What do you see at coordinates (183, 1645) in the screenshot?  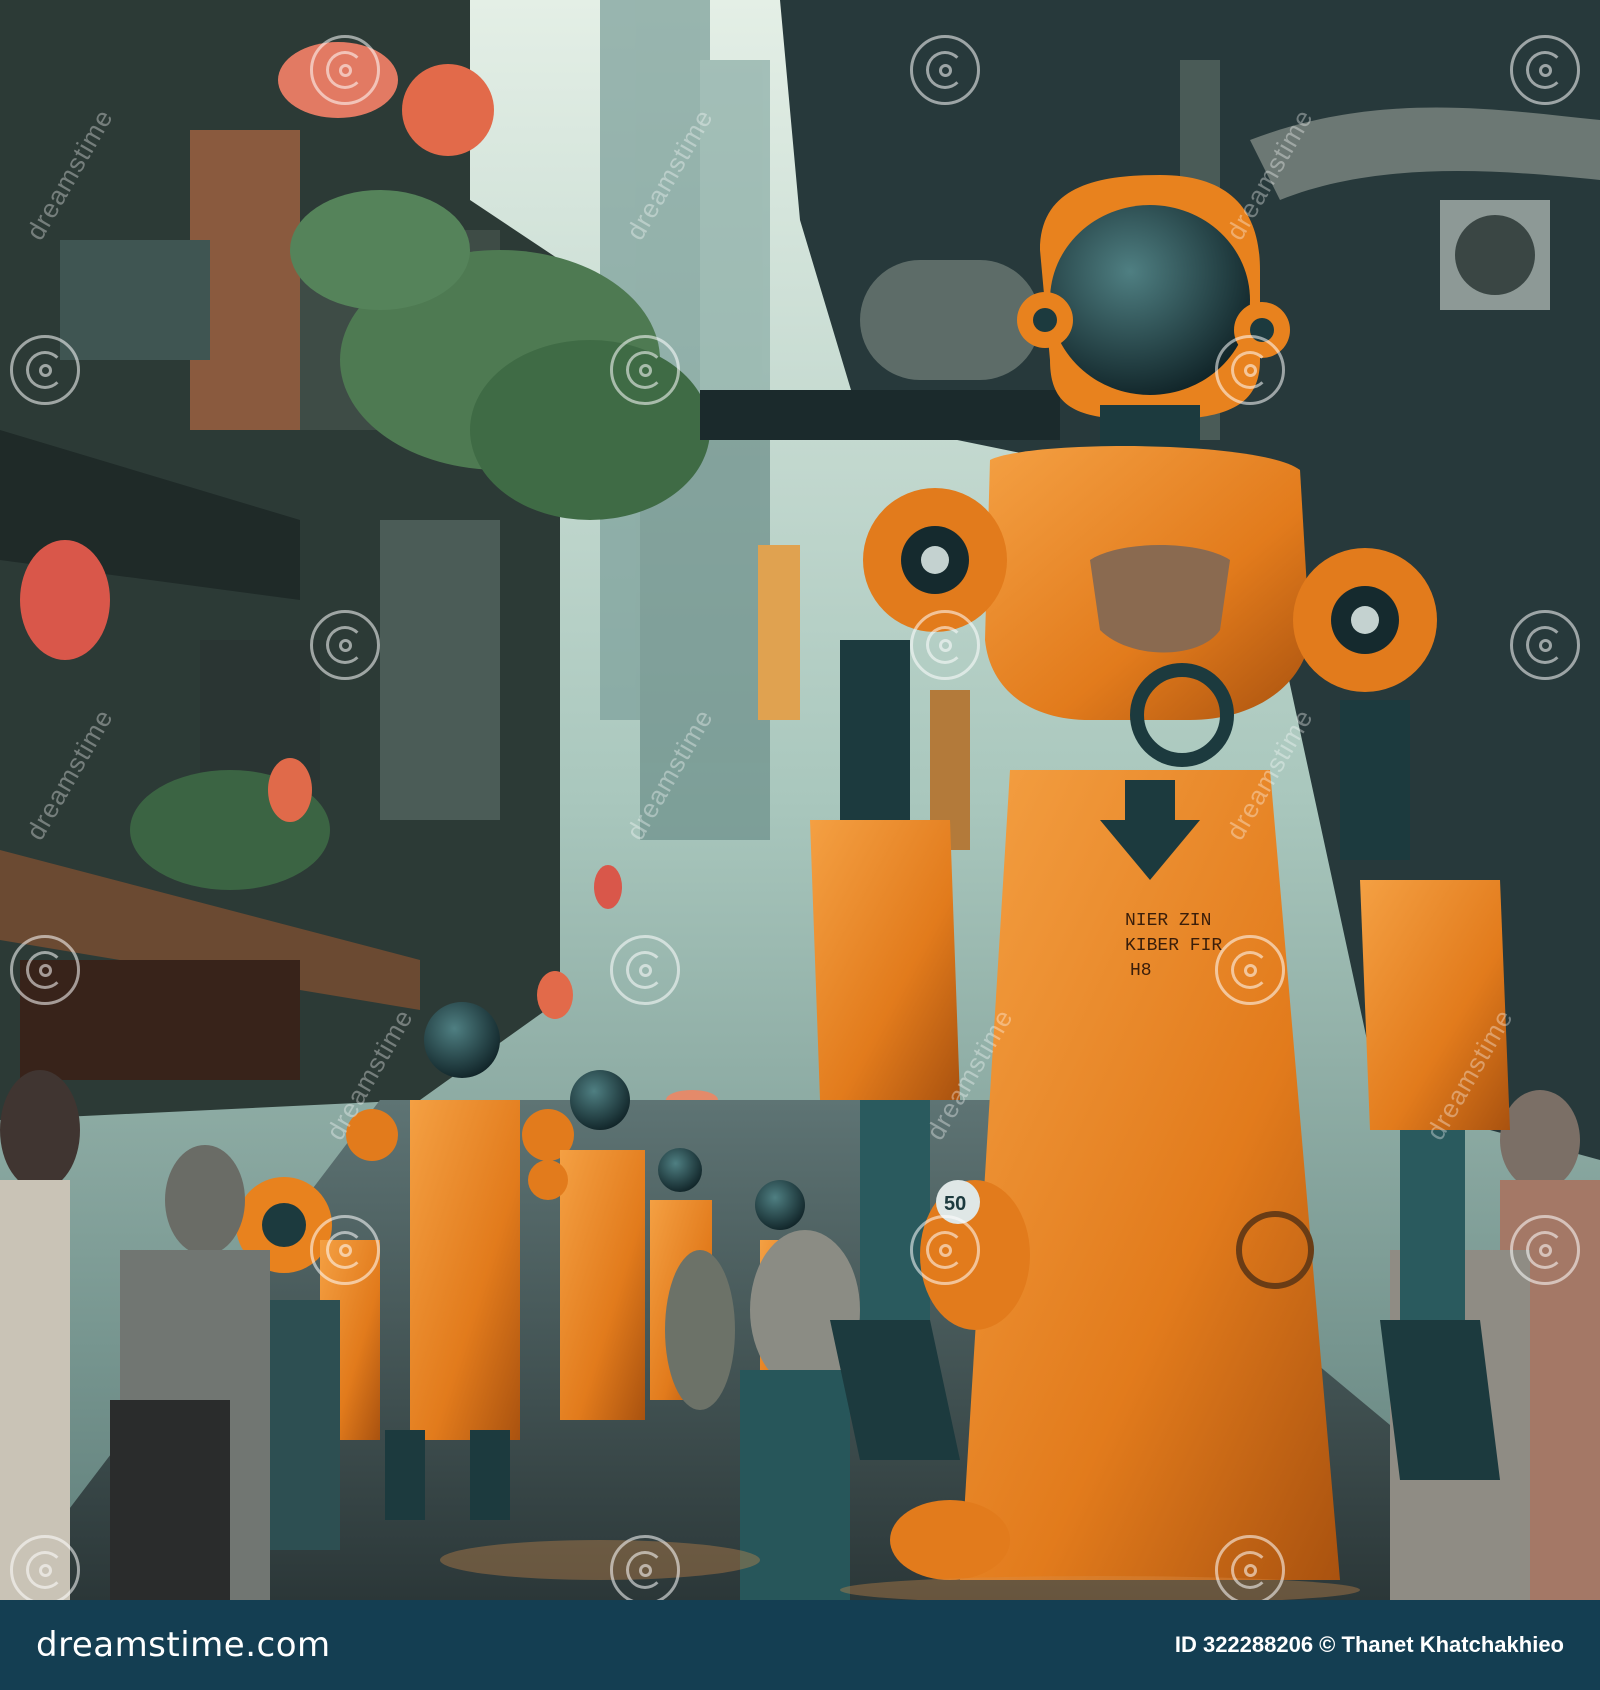 I see `footer-logo: dreamstime.com` at bounding box center [183, 1645].